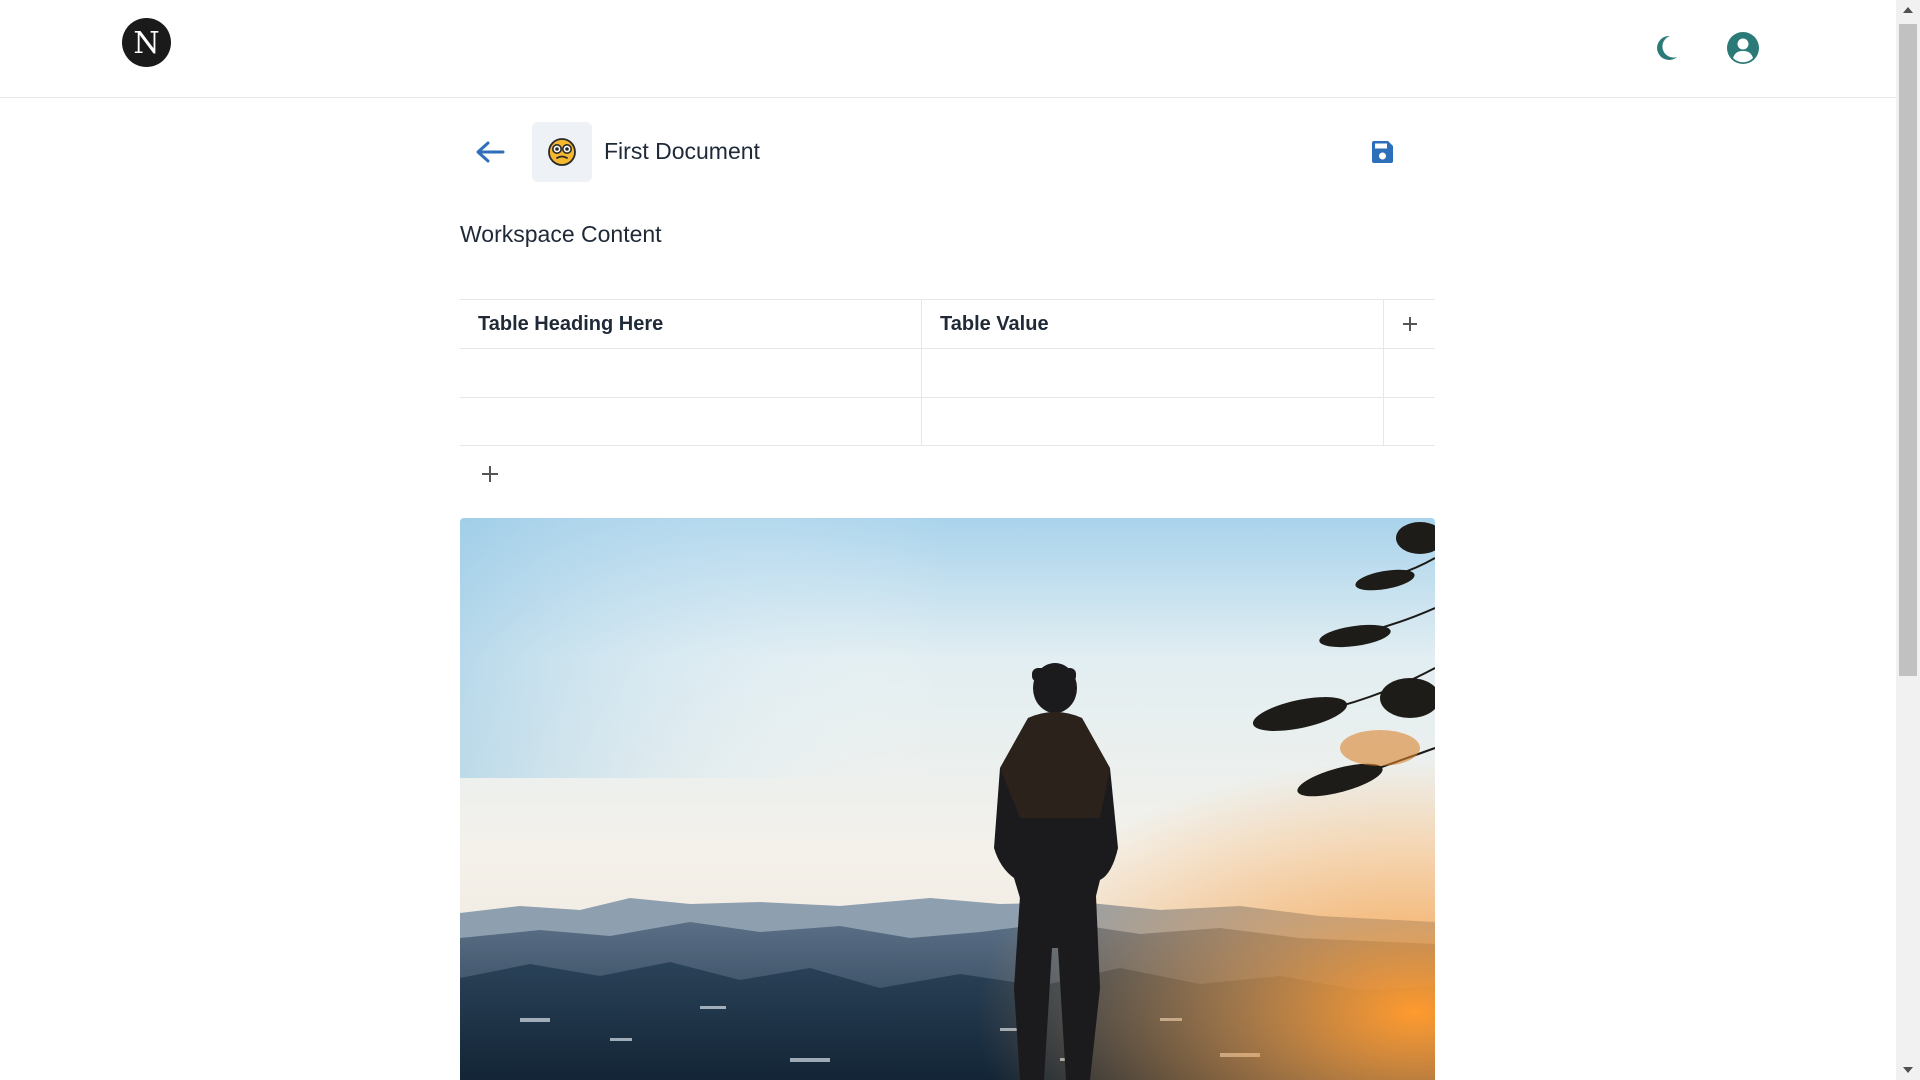 The width and height of the screenshot is (1920, 1080). I want to click on save-icon, so click(1382, 152).